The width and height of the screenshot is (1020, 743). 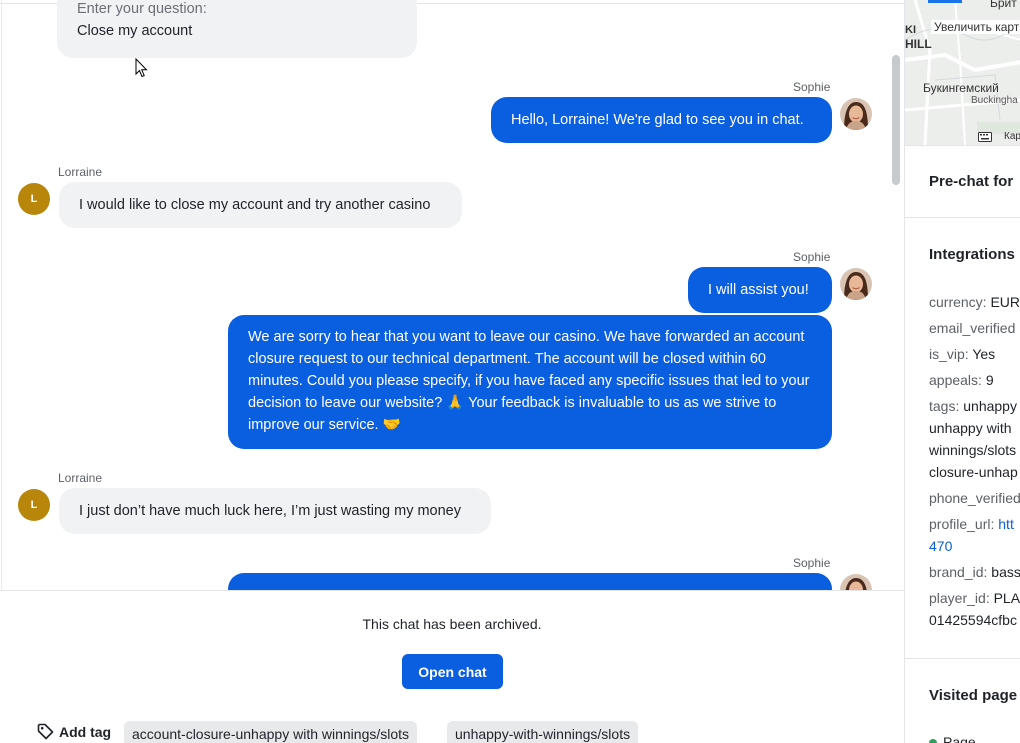 I want to click on field-is-vip: is_vip: Yes, so click(x=962, y=354).